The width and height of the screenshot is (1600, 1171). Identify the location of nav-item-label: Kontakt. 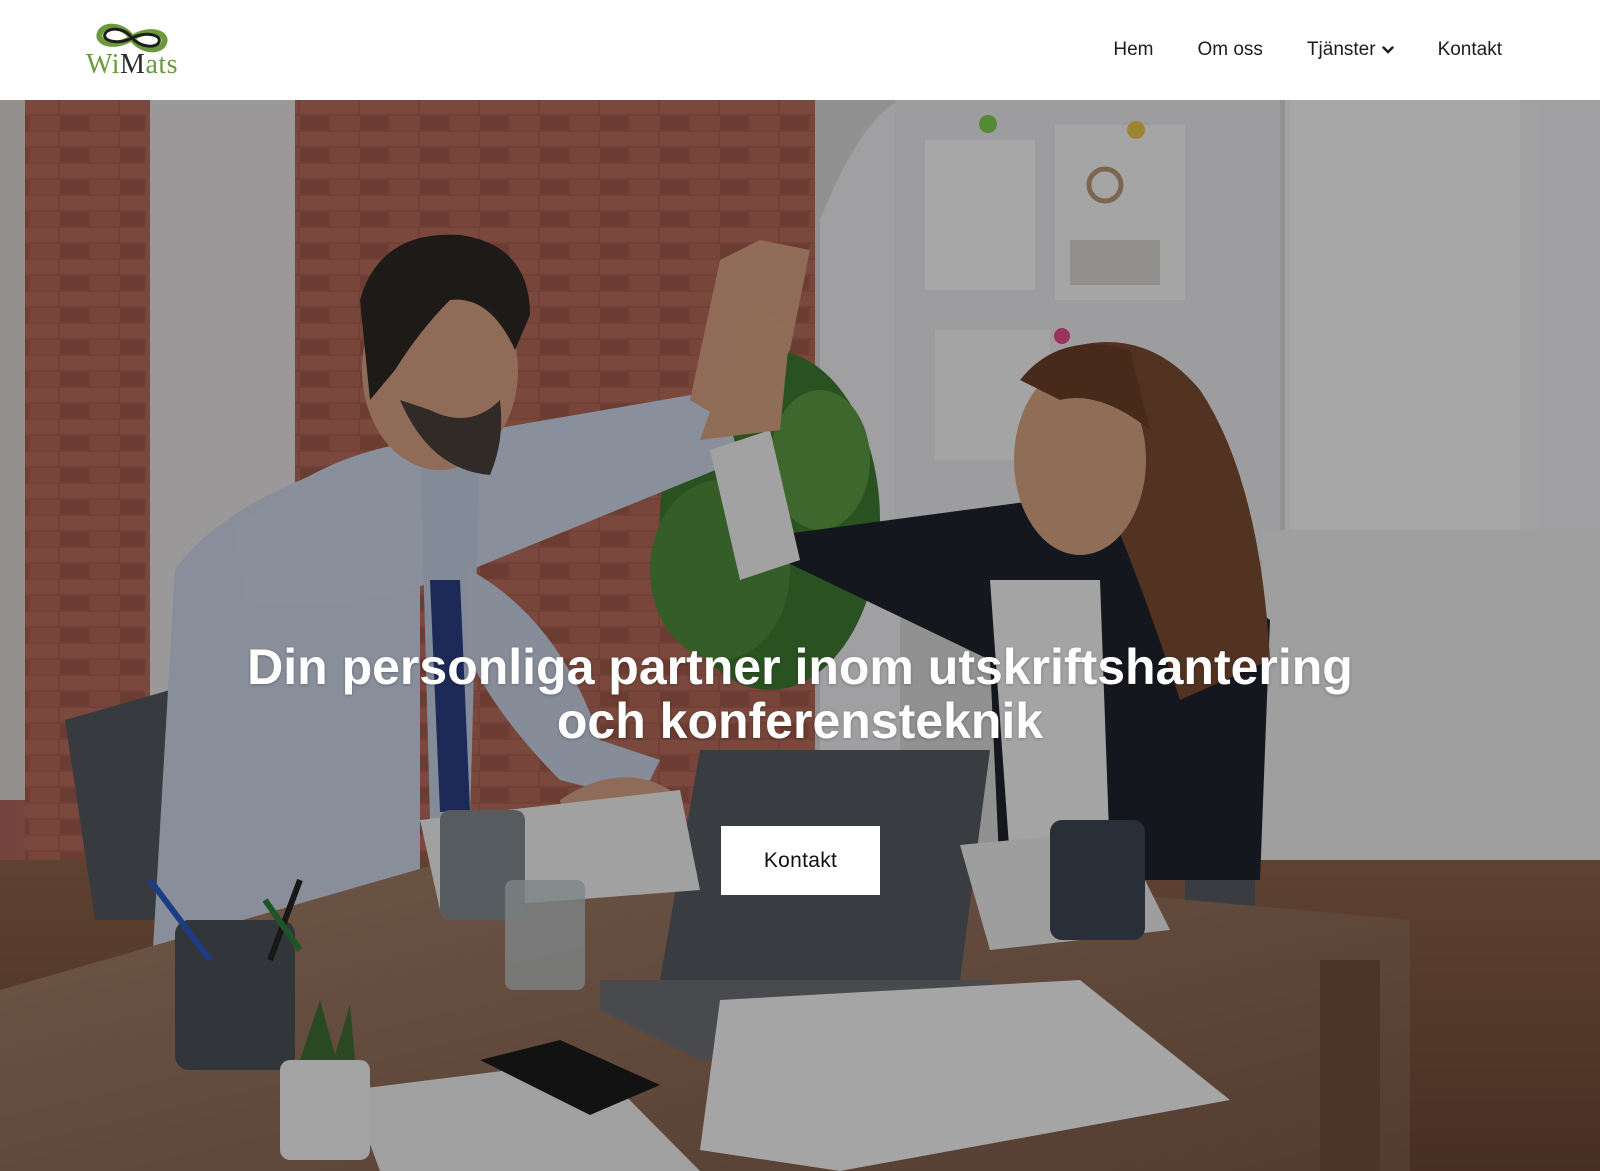
(1469, 49).